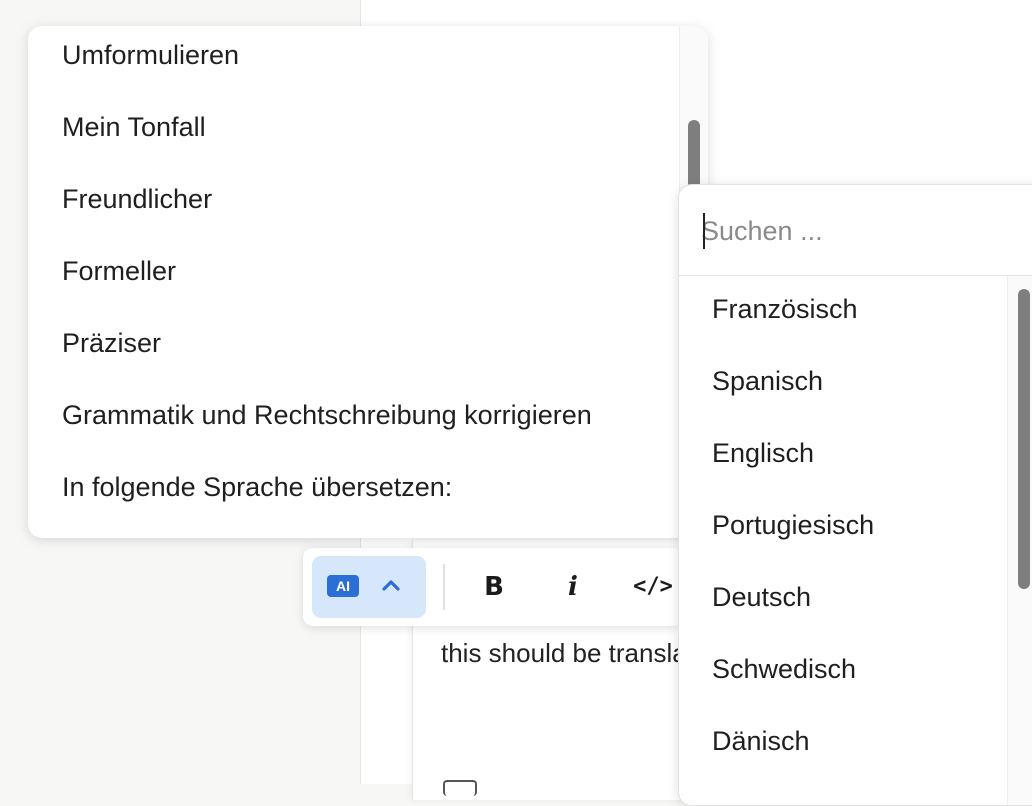 Image resolution: width=1032 pixels, height=806 pixels. I want to click on language-list-scrollbar, so click(1019, 540).